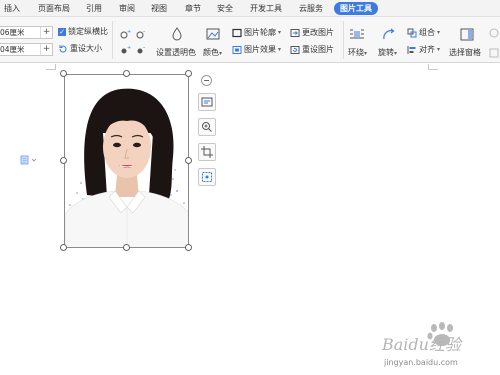 The width and height of the screenshot is (500, 375). Describe the element at coordinates (88, 31) in the screenshot. I see `lock-ratio-label: 锁定纵横比` at that location.